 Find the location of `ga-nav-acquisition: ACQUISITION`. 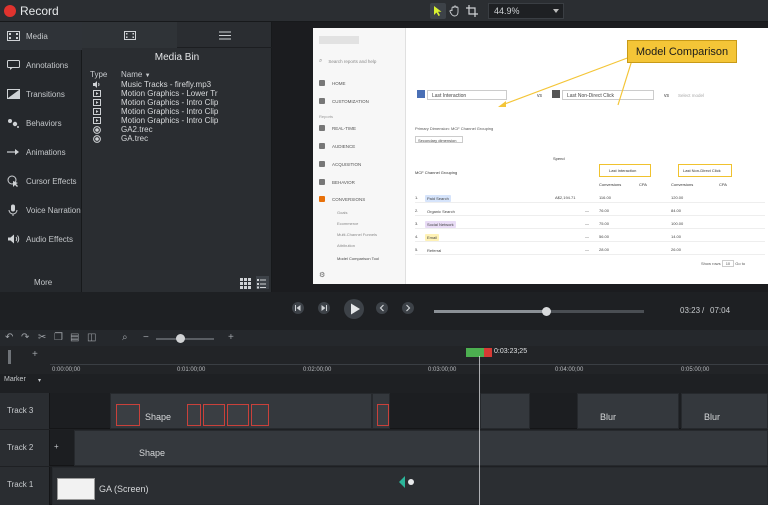

ga-nav-acquisition: ACQUISITION is located at coordinates (340, 164).